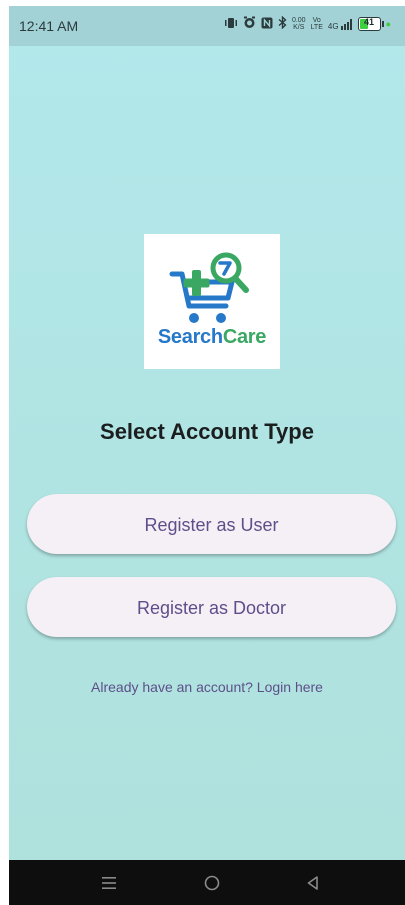 This screenshot has height=905, width=405. I want to click on signal-indicator: 4G, so click(340, 24).